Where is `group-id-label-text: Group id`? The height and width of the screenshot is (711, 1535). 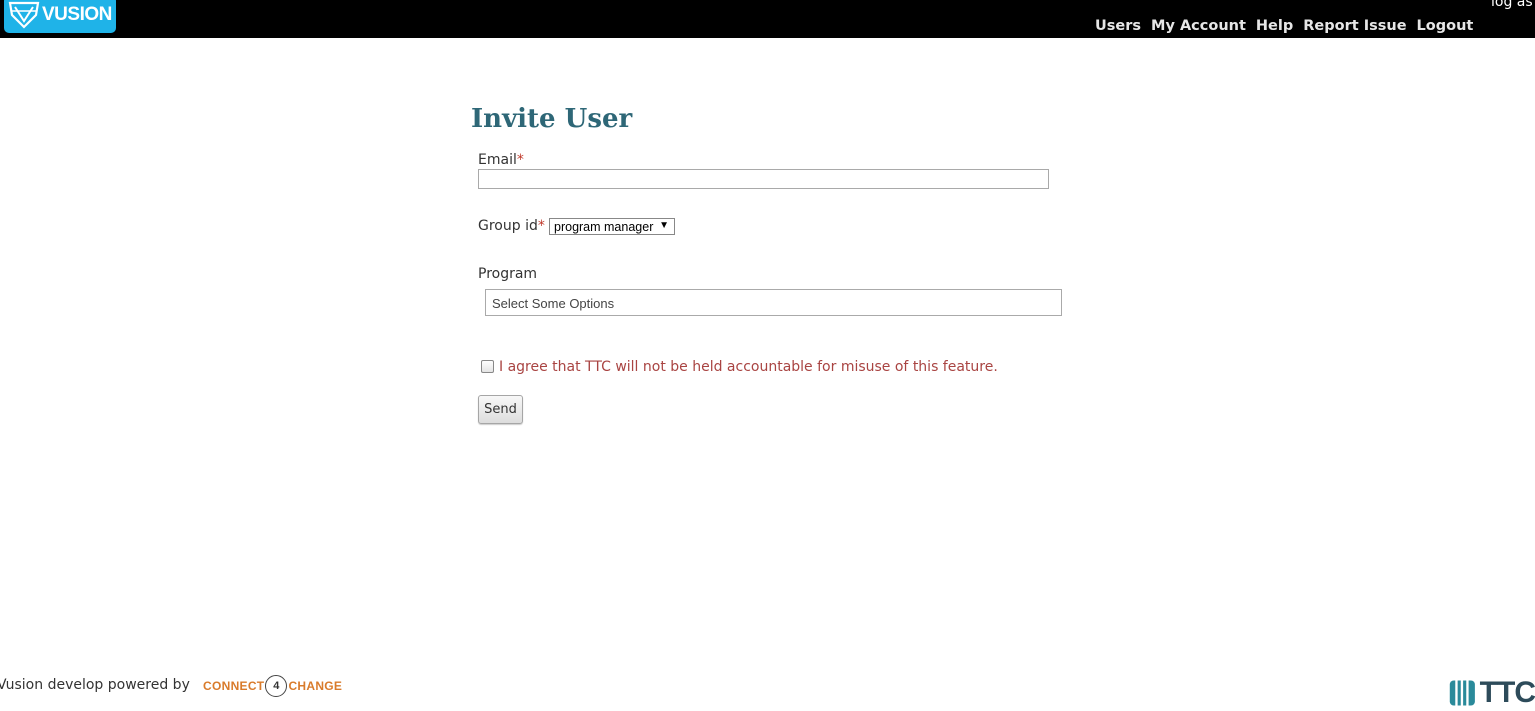
group-id-label-text: Group id is located at coordinates (508, 226).